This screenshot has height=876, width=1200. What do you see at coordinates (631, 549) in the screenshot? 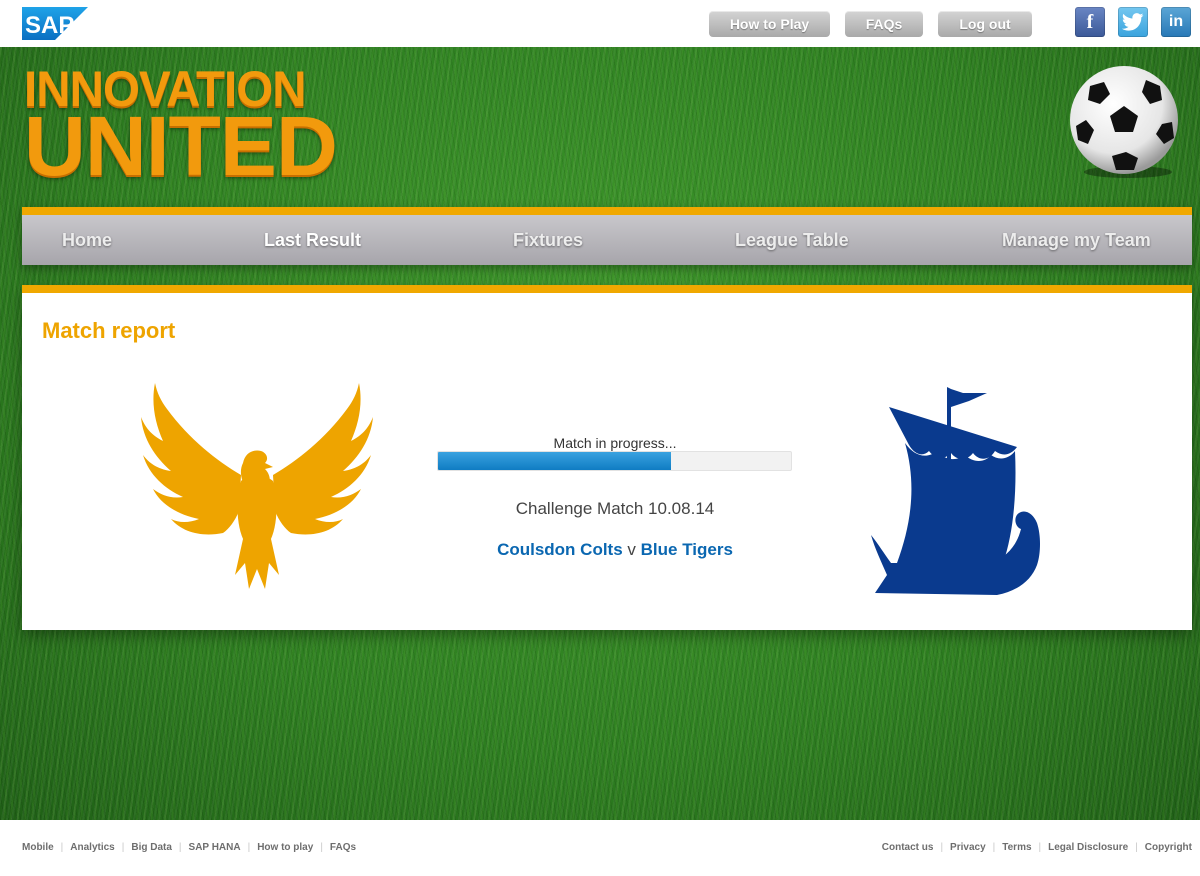
I see `versus-label: v` at bounding box center [631, 549].